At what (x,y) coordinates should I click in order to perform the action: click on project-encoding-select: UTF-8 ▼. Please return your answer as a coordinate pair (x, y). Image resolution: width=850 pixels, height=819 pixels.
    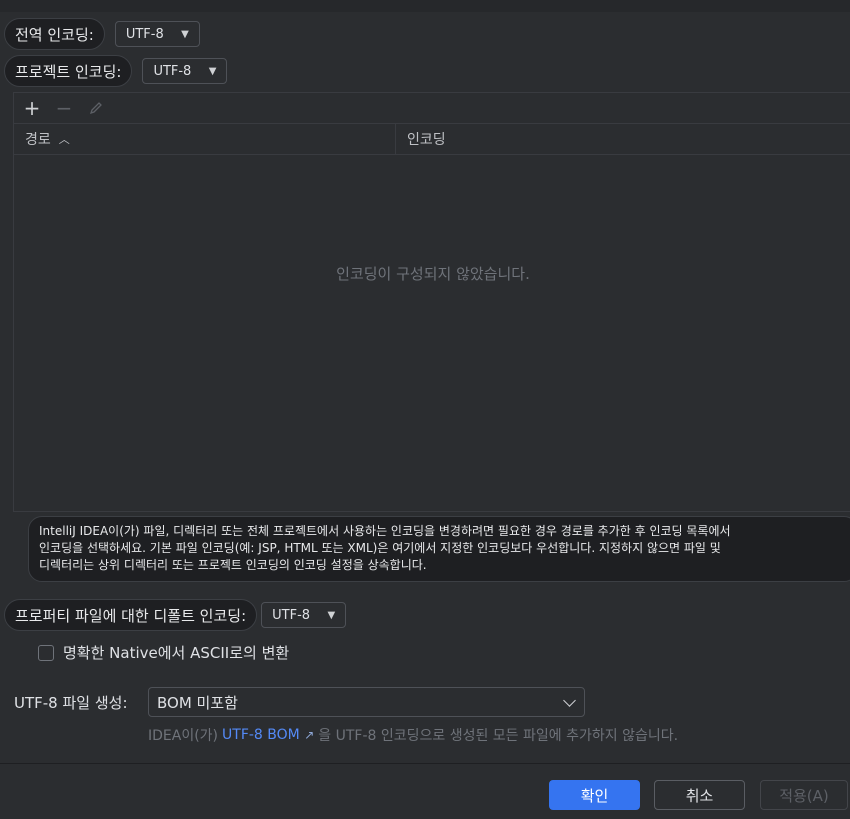
    Looking at the image, I should click on (185, 71).